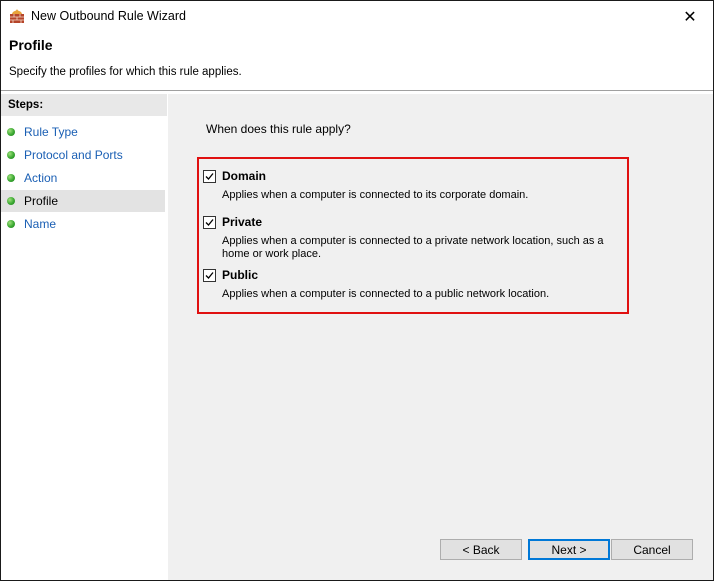 The height and width of the screenshot is (581, 714). What do you see at coordinates (41, 178) in the screenshot?
I see `step-label: Action` at bounding box center [41, 178].